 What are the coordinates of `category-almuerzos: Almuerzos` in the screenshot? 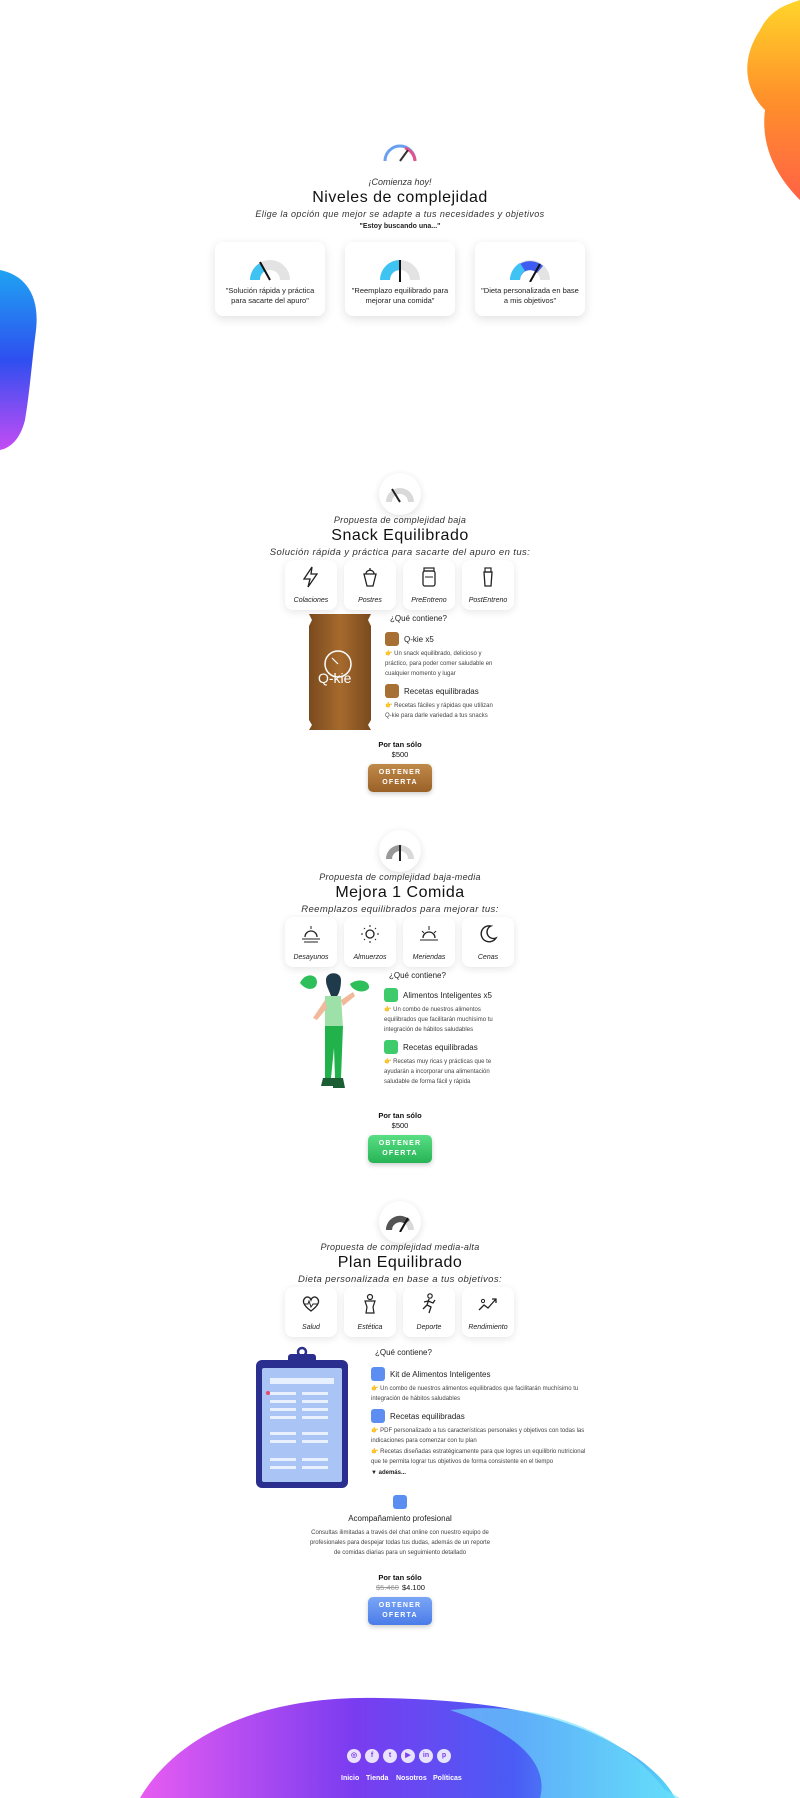 It's located at (370, 942).